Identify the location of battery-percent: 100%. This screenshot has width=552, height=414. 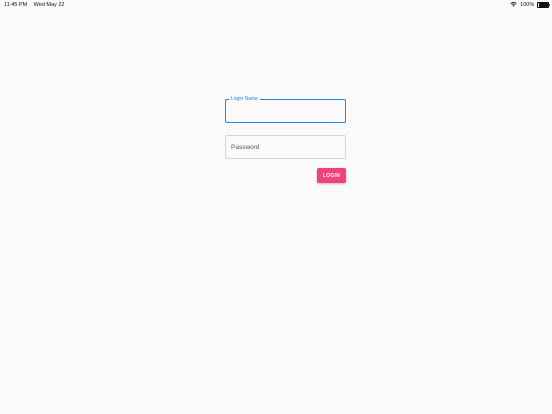
(527, 4).